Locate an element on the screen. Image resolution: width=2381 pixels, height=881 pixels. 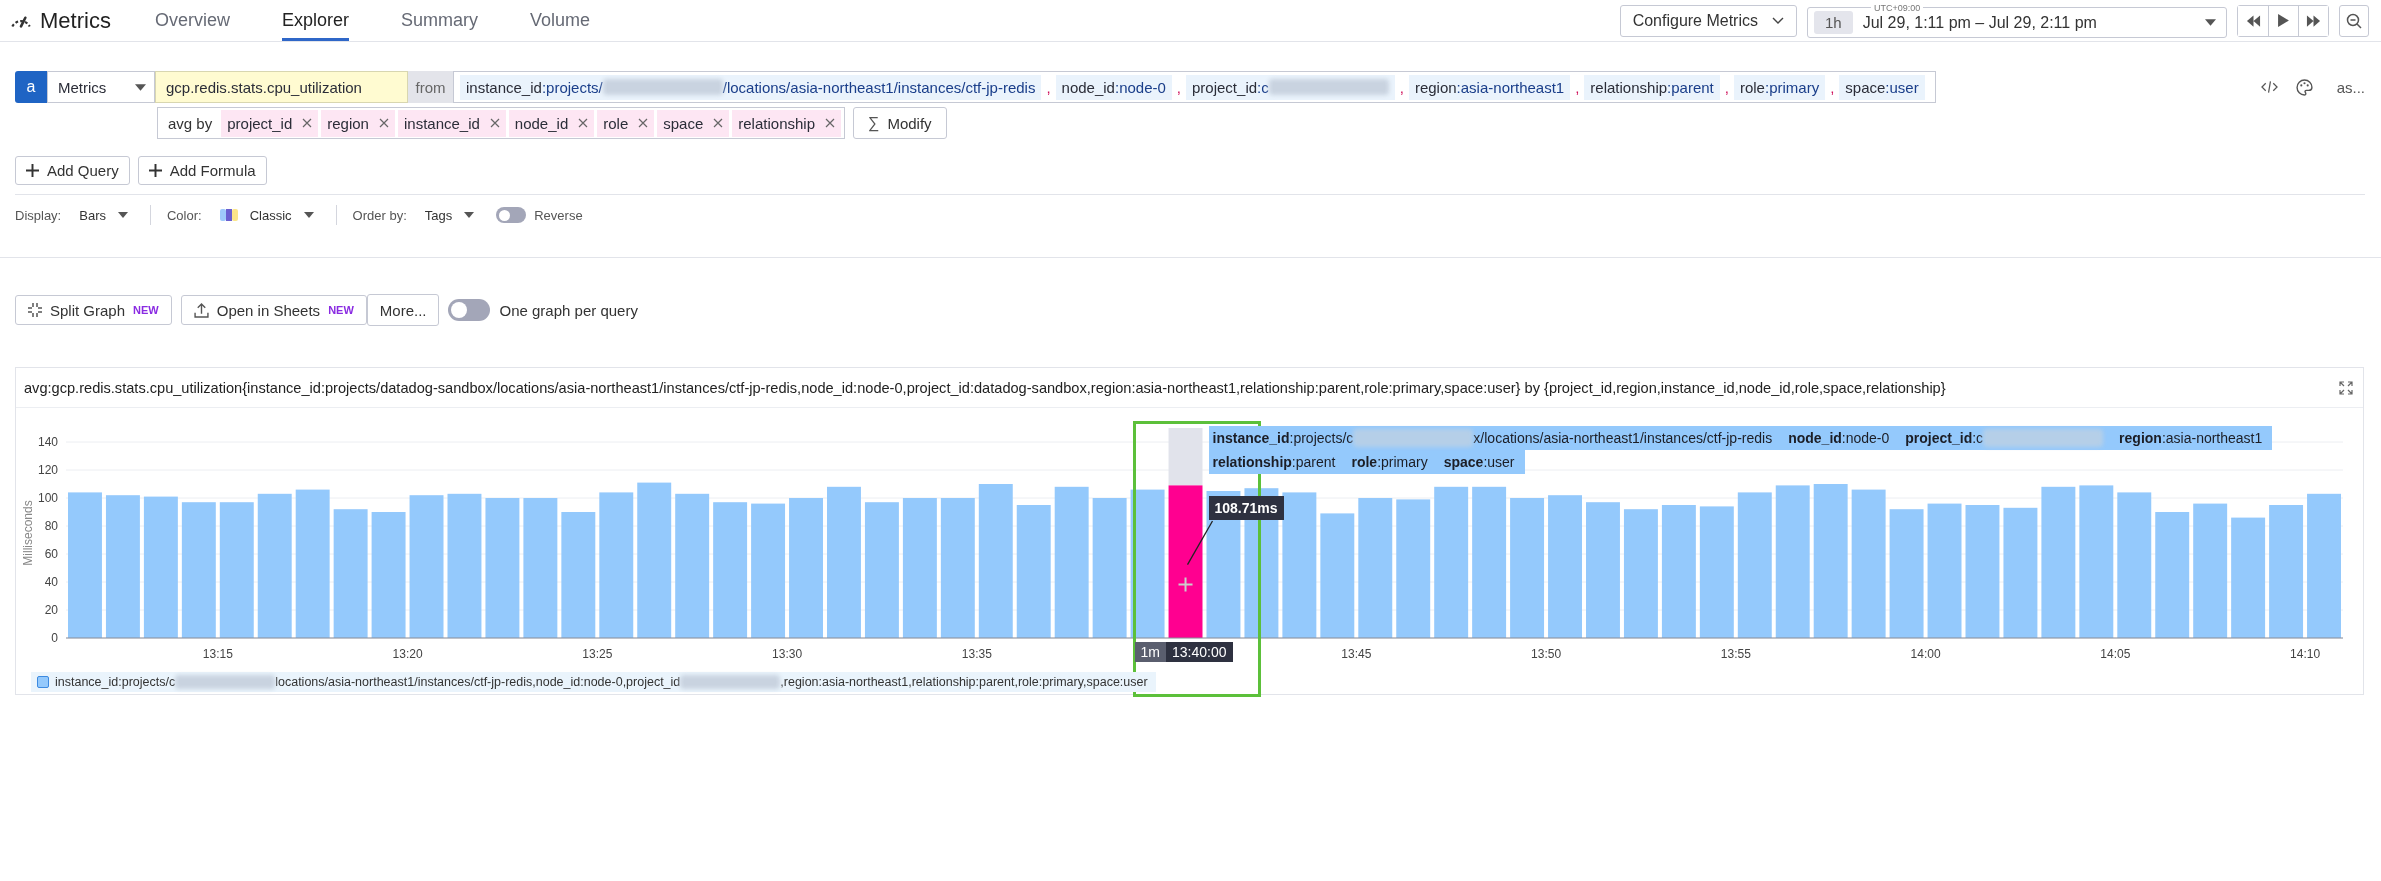
legend-text: ,region:asia-northeast1,relationship:parent,role:primary,space:user is located at coordinates (964, 682).